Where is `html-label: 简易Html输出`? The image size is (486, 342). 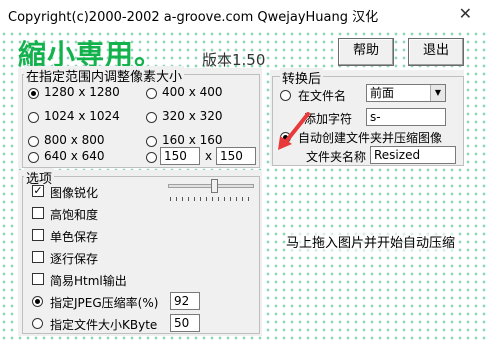 html-label: 简易Html输出 is located at coordinates (88, 281).